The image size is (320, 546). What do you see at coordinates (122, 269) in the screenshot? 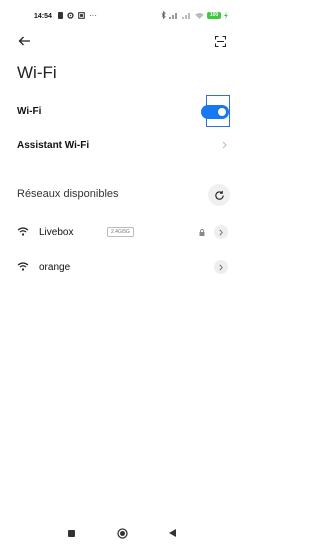
I see `network-item: orange` at bounding box center [122, 269].